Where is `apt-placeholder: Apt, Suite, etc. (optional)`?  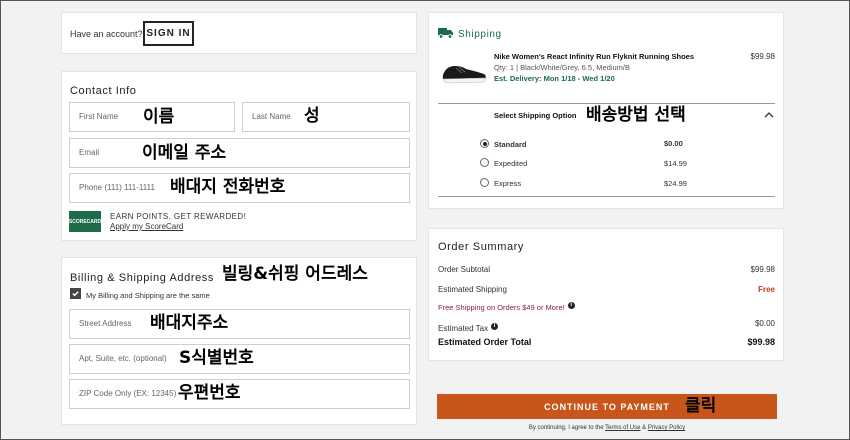
apt-placeholder: Apt, Suite, etc. (optional) is located at coordinates (123, 358).